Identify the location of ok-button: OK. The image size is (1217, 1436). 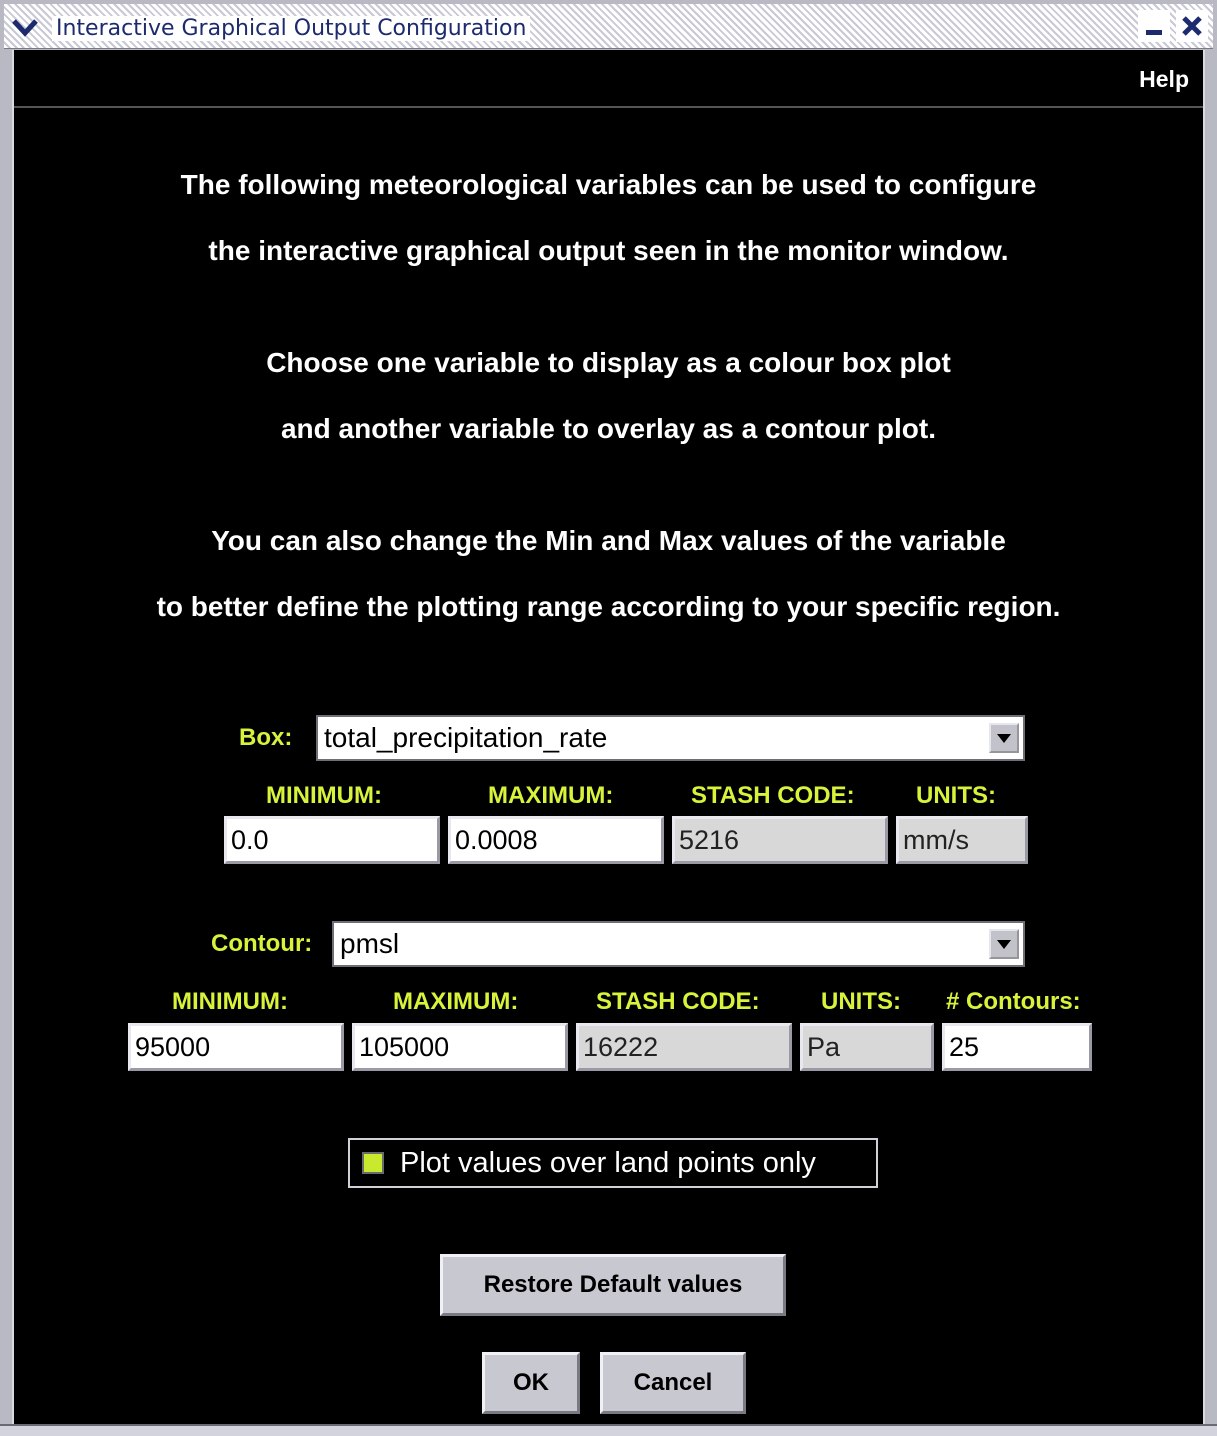
(531, 1383).